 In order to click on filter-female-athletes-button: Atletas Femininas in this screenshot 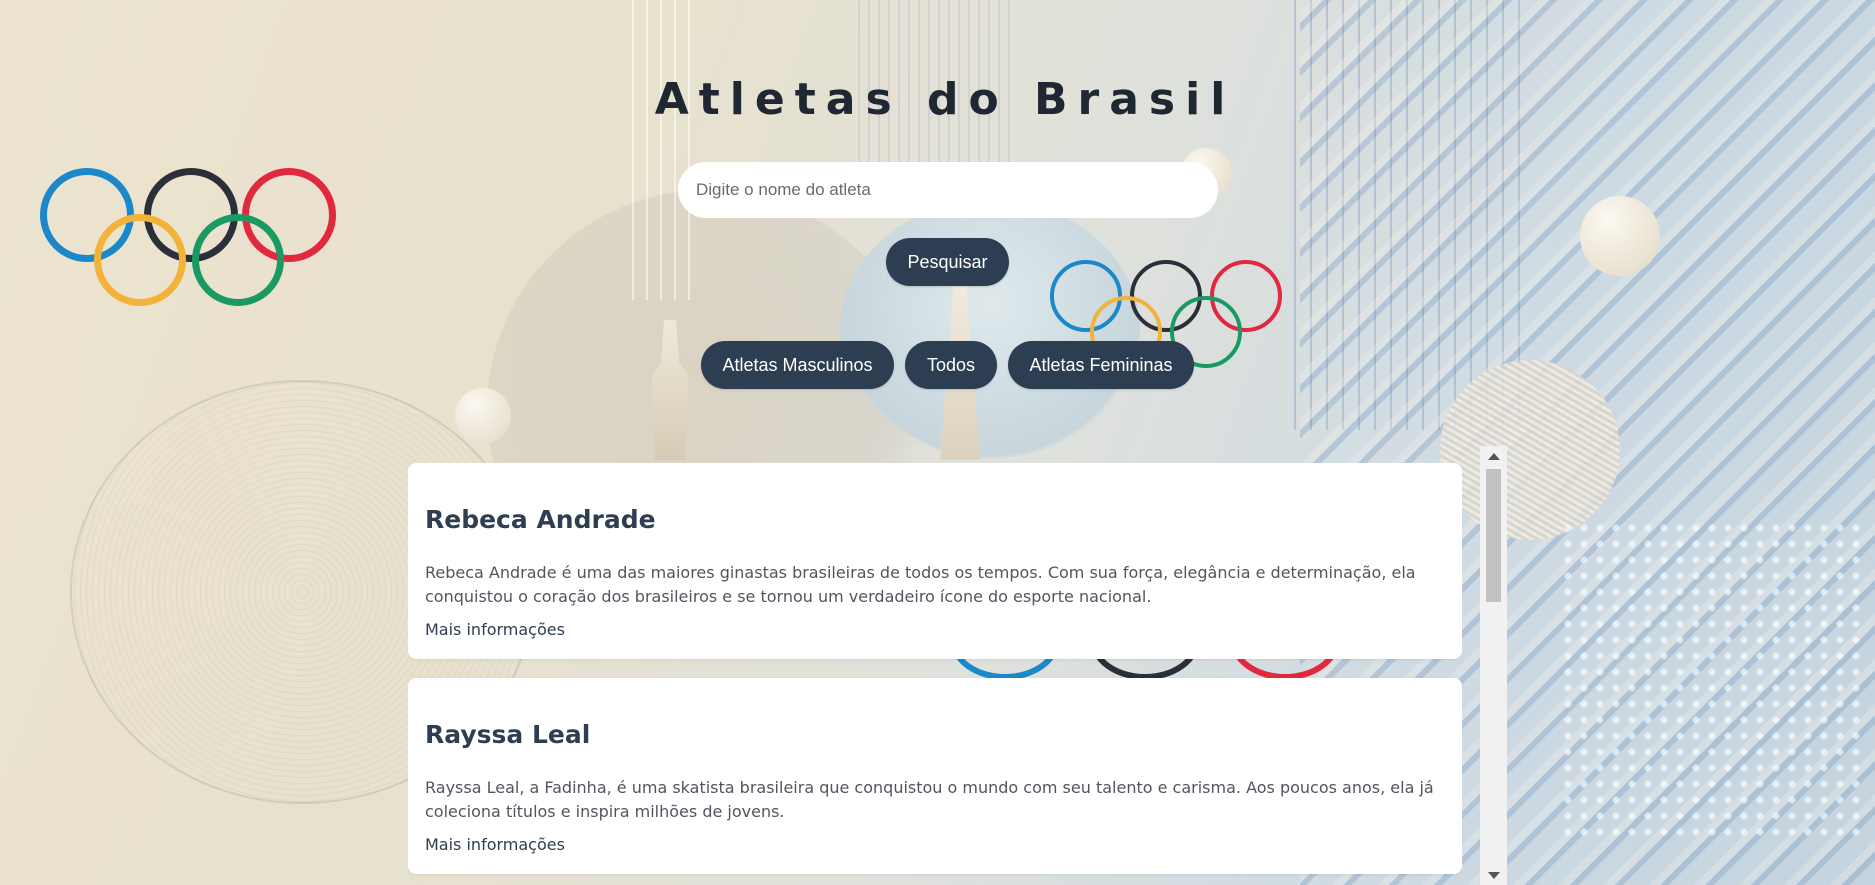, I will do `click(1101, 365)`.